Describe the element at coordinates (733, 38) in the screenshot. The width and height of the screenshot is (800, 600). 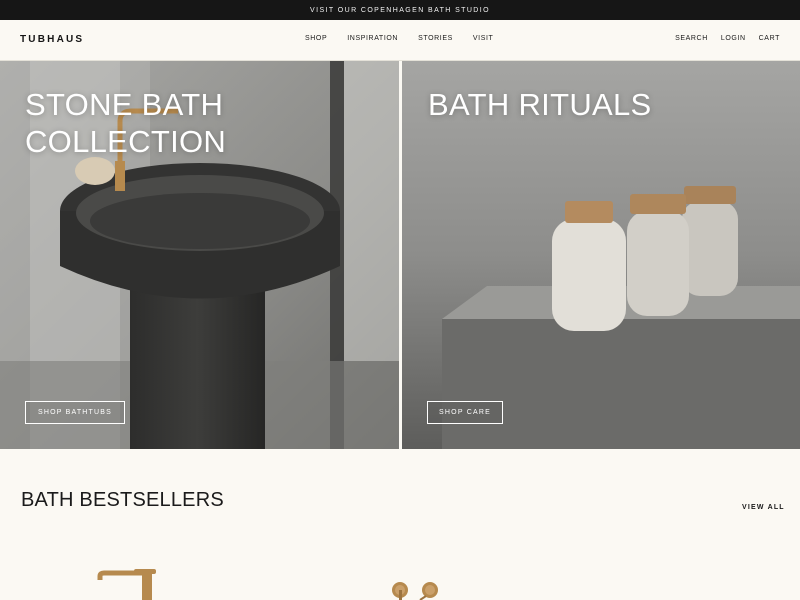
I see `login-link: LOGIN` at that location.